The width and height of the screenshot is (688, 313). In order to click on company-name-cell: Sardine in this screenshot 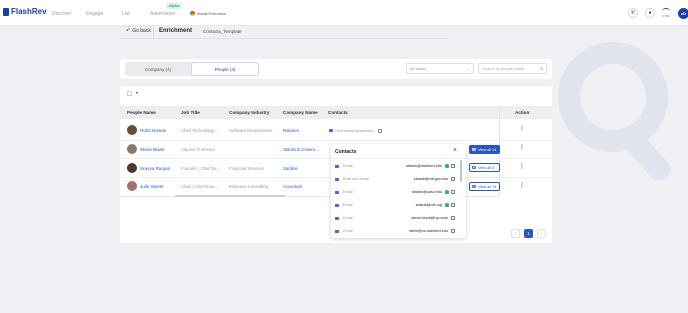, I will do `click(290, 168)`.